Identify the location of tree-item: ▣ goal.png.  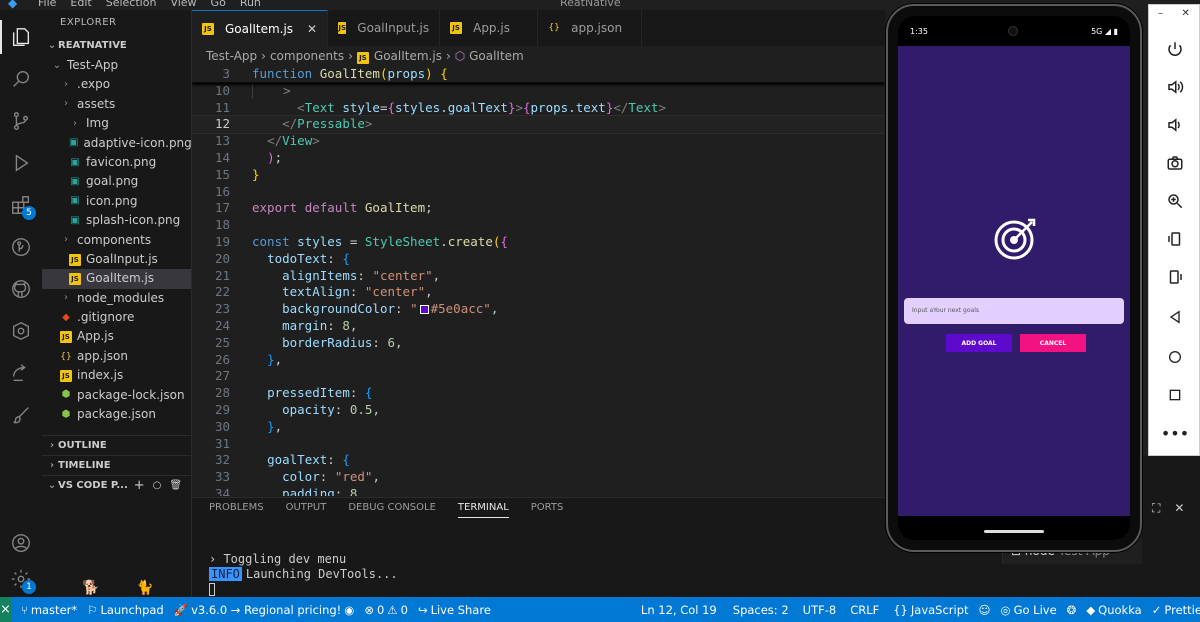
(116, 181).